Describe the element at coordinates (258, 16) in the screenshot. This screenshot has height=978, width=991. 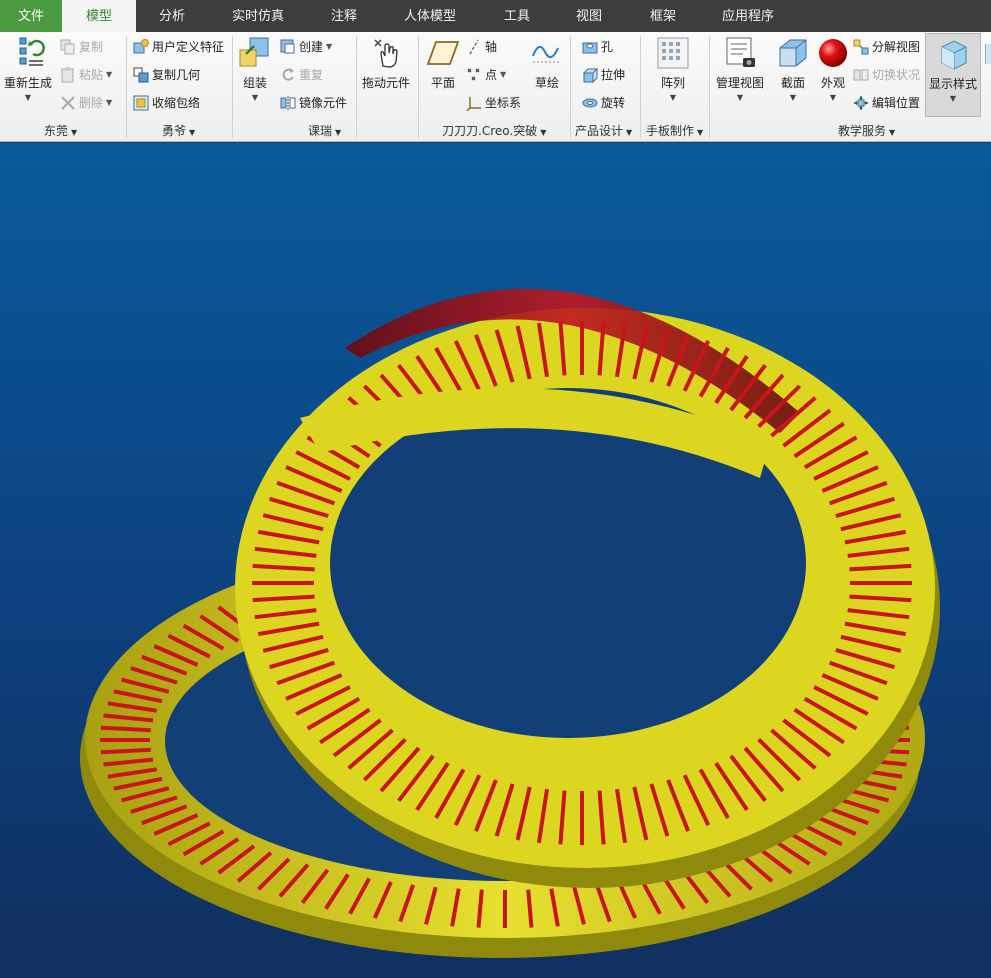
I see `tab-realtime-sim: 实时仿真` at that location.